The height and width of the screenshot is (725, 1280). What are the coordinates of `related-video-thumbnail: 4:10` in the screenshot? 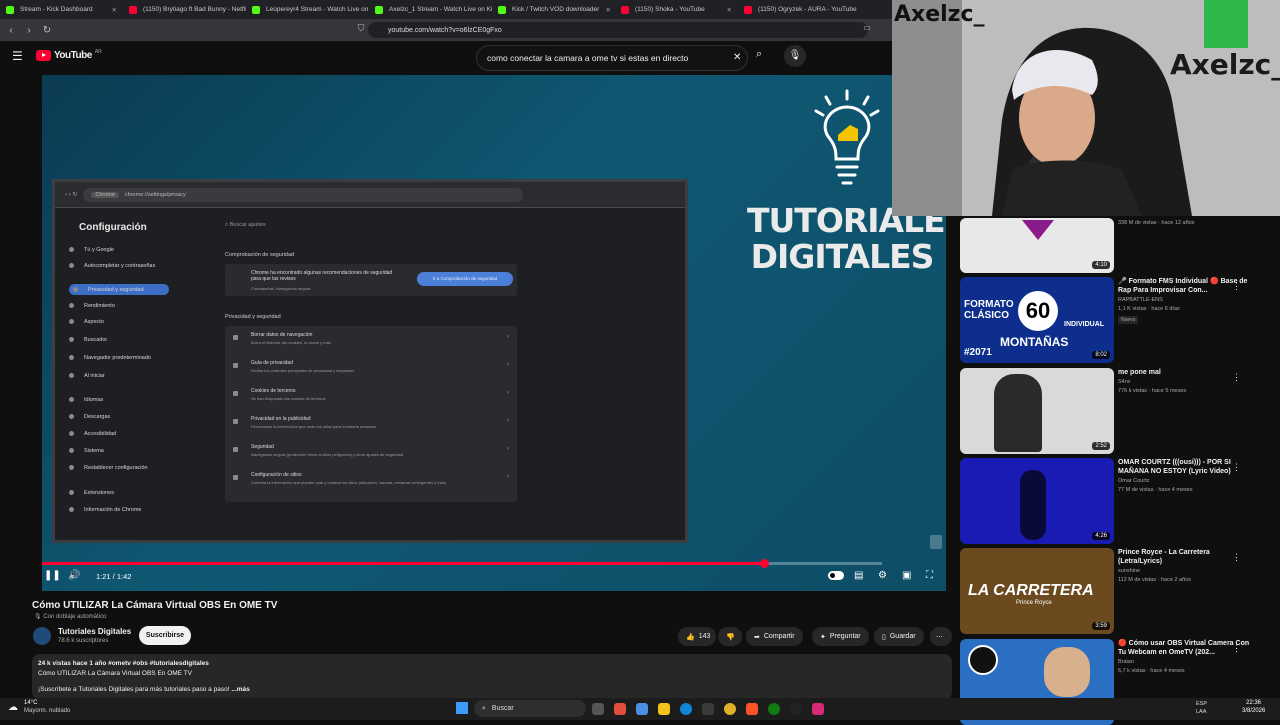 It's located at (1037, 245).